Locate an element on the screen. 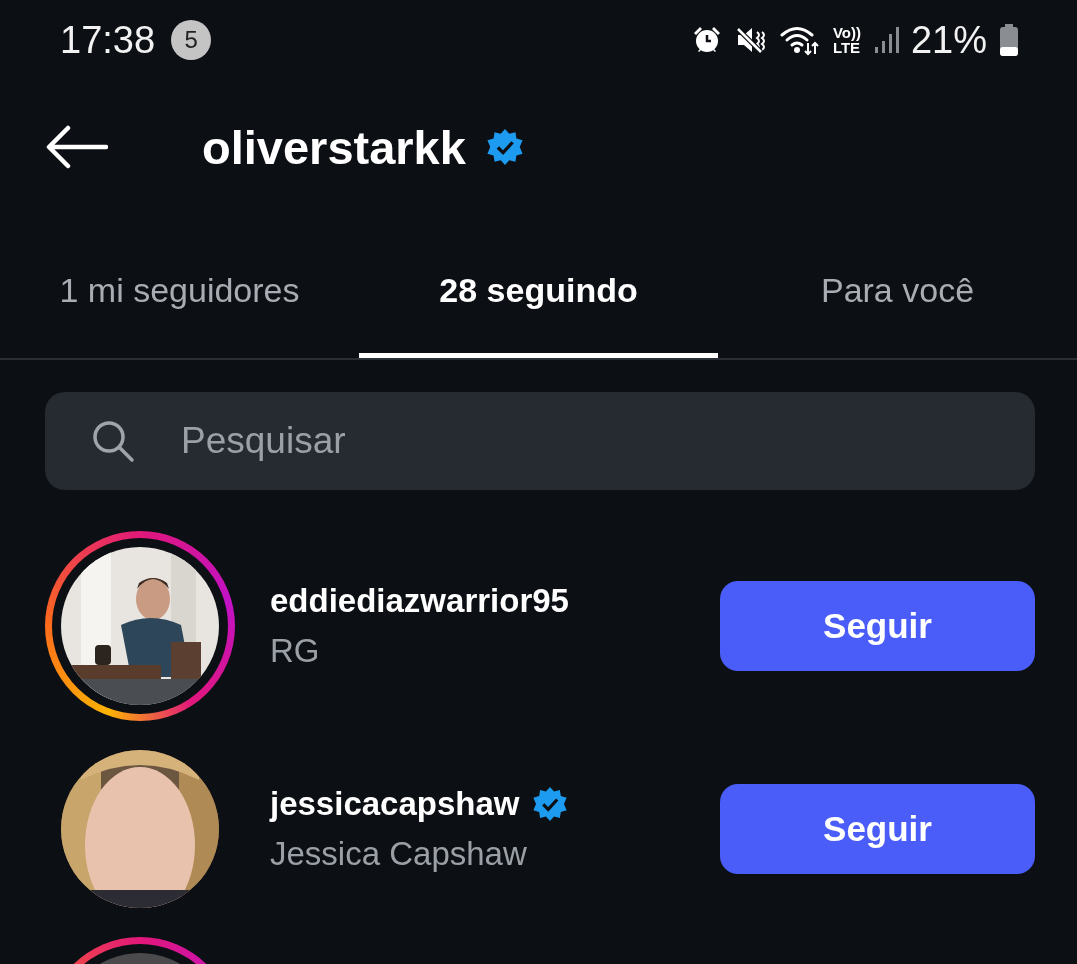 This screenshot has width=1077, height=964. profile-username: oliverstarkk is located at coordinates (334, 147).